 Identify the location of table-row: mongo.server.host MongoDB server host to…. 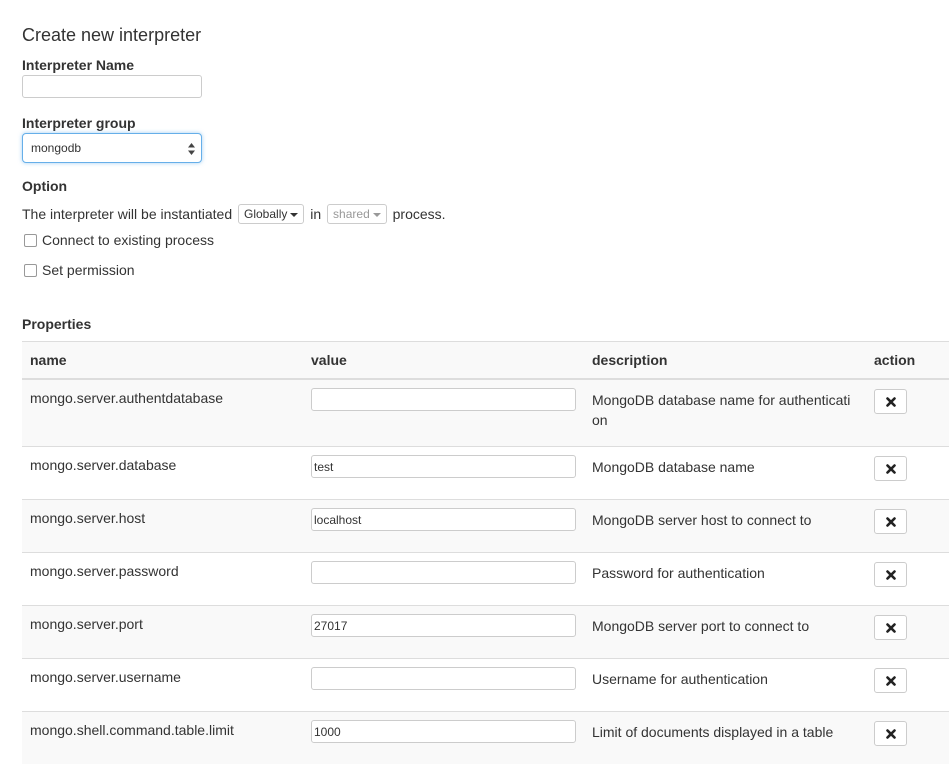
(485, 526).